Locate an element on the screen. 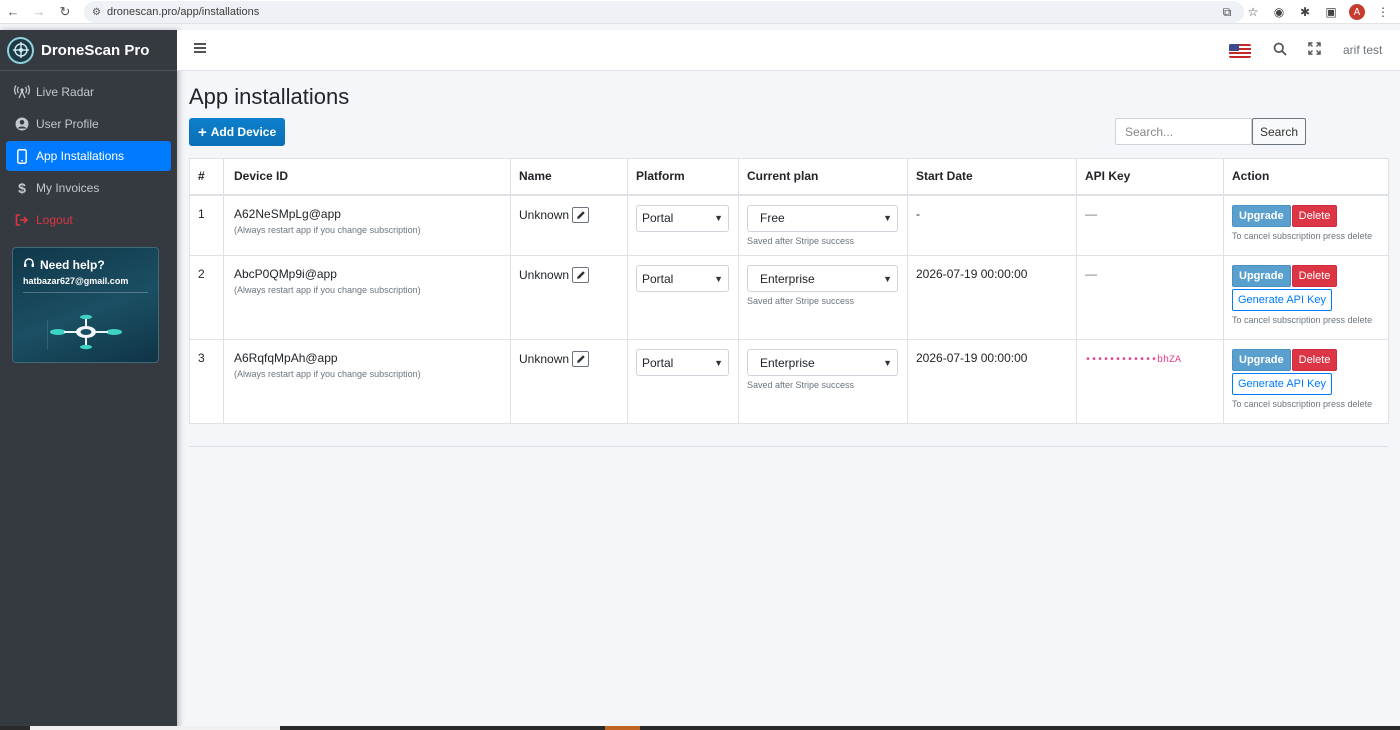  hamburger-menu-icon is located at coordinates (200, 48).